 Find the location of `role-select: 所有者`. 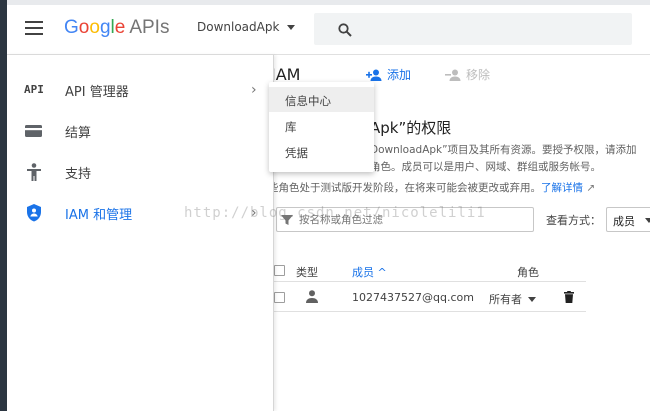

role-select: 所有者 is located at coordinates (512, 299).